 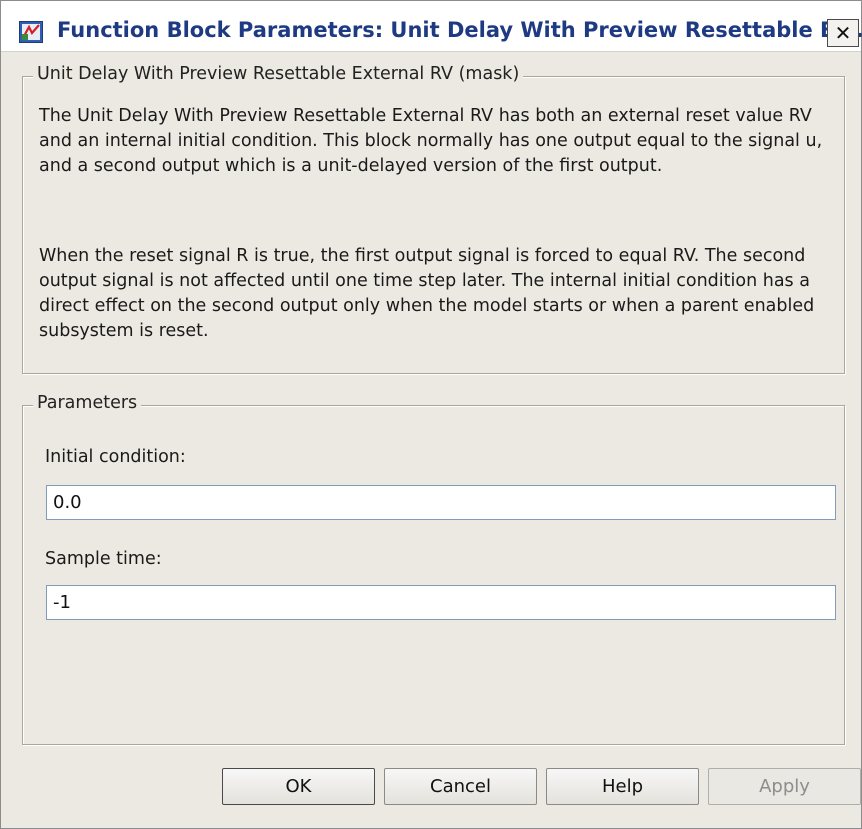 I want to click on cancel-button: Cancel, so click(x=460, y=786).